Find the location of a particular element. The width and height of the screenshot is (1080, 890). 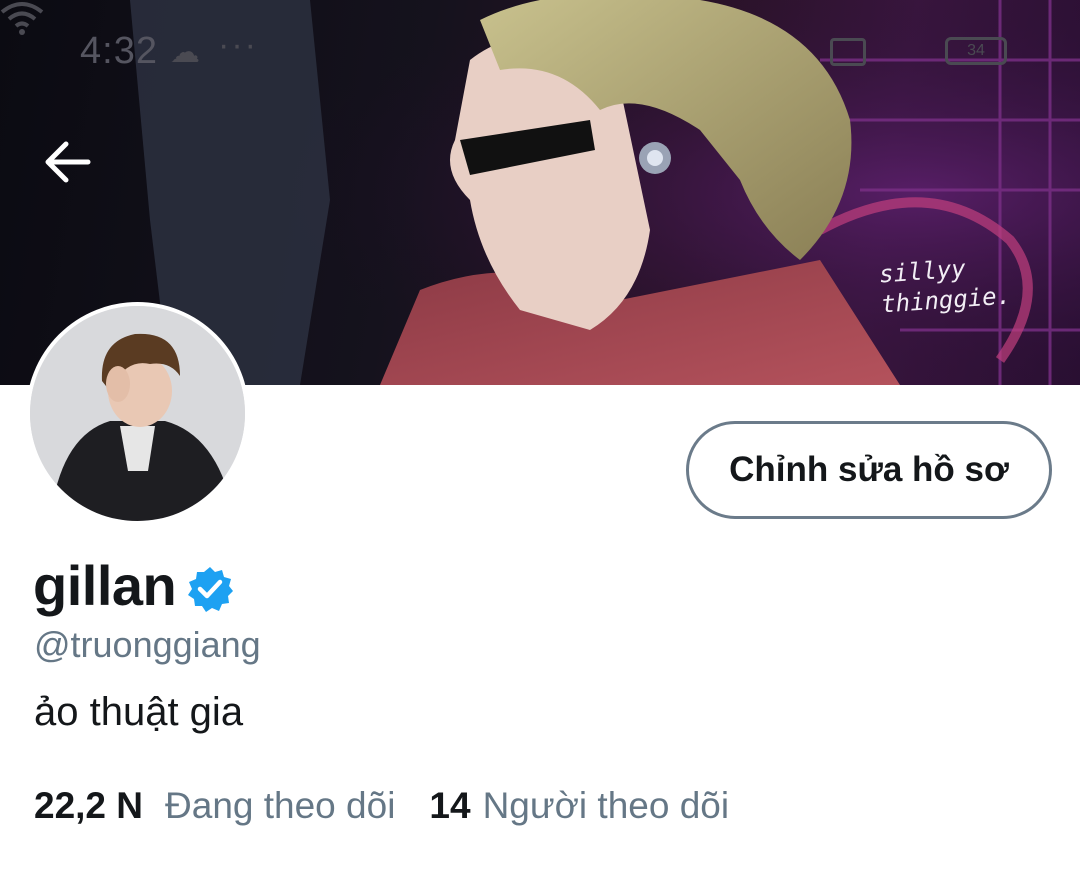

profile-avatar is located at coordinates (137, 413).